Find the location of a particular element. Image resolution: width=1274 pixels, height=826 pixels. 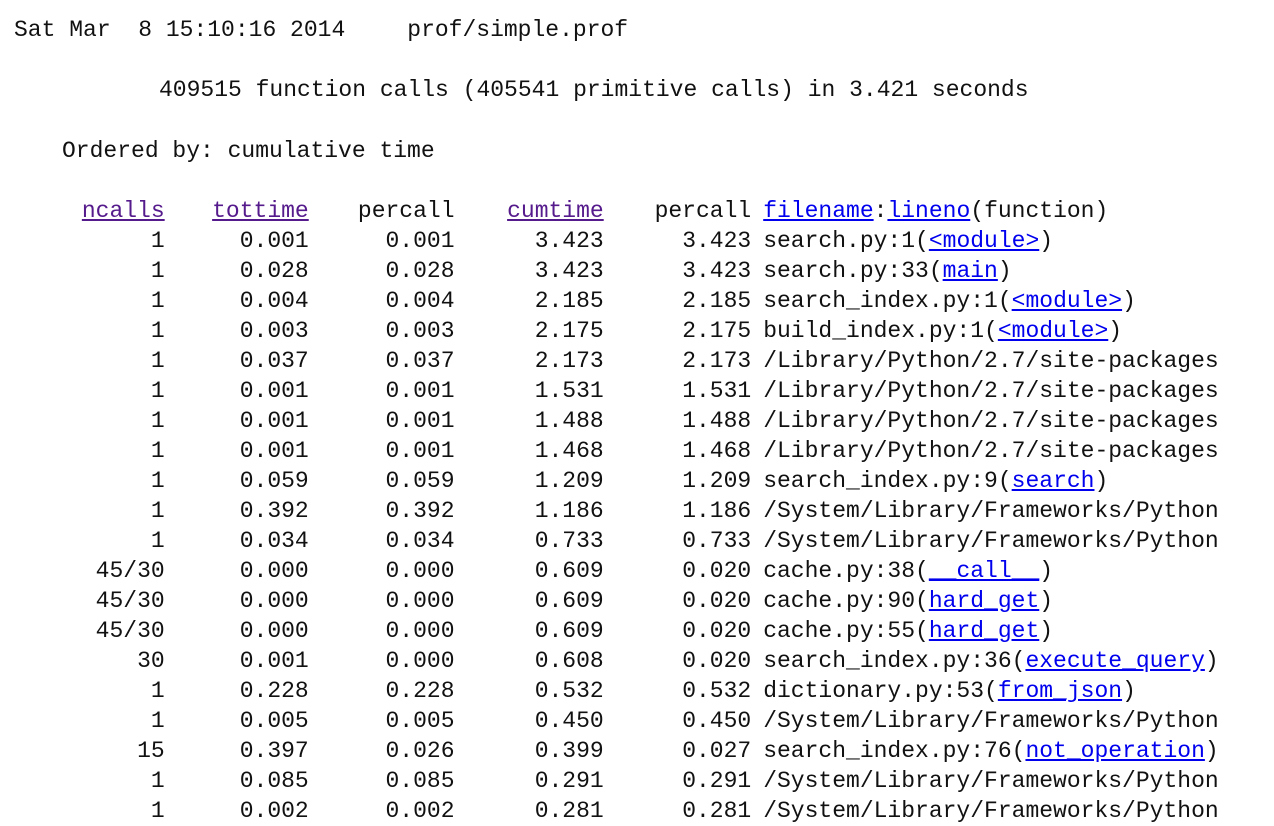

file-lineno-text: search_index.py:9( is located at coordinates (887, 481).